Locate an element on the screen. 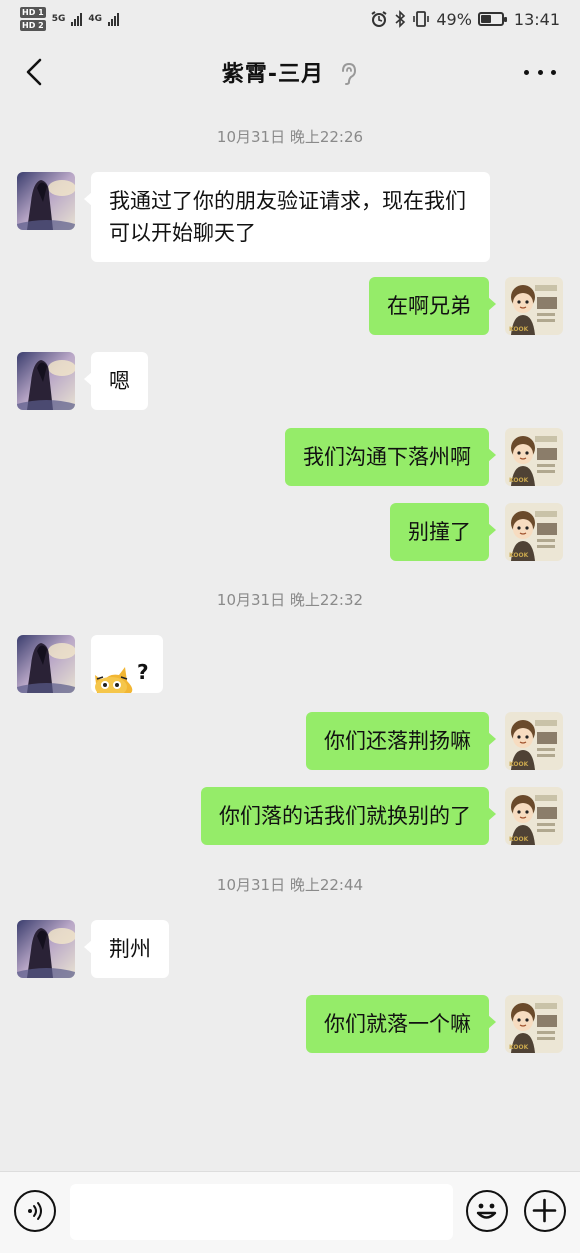  more-functions-button is located at coordinates (545, 1211).